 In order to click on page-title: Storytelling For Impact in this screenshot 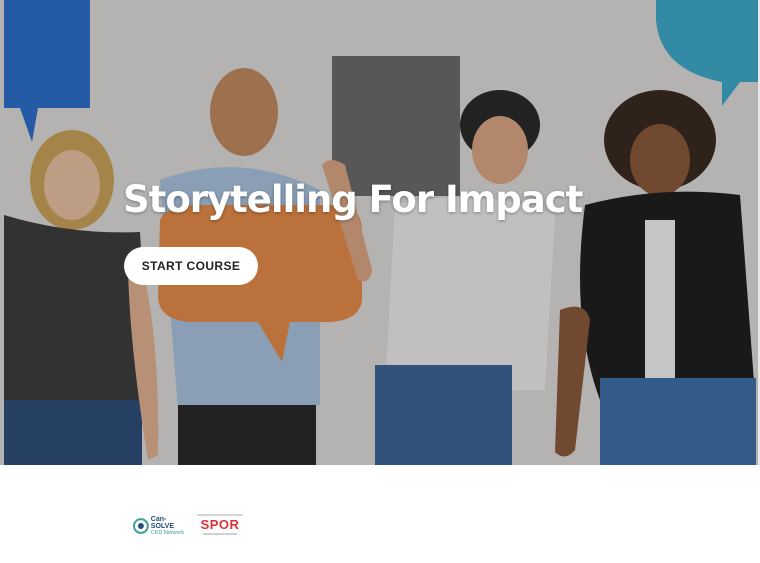, I will do `click(353, 199)`.